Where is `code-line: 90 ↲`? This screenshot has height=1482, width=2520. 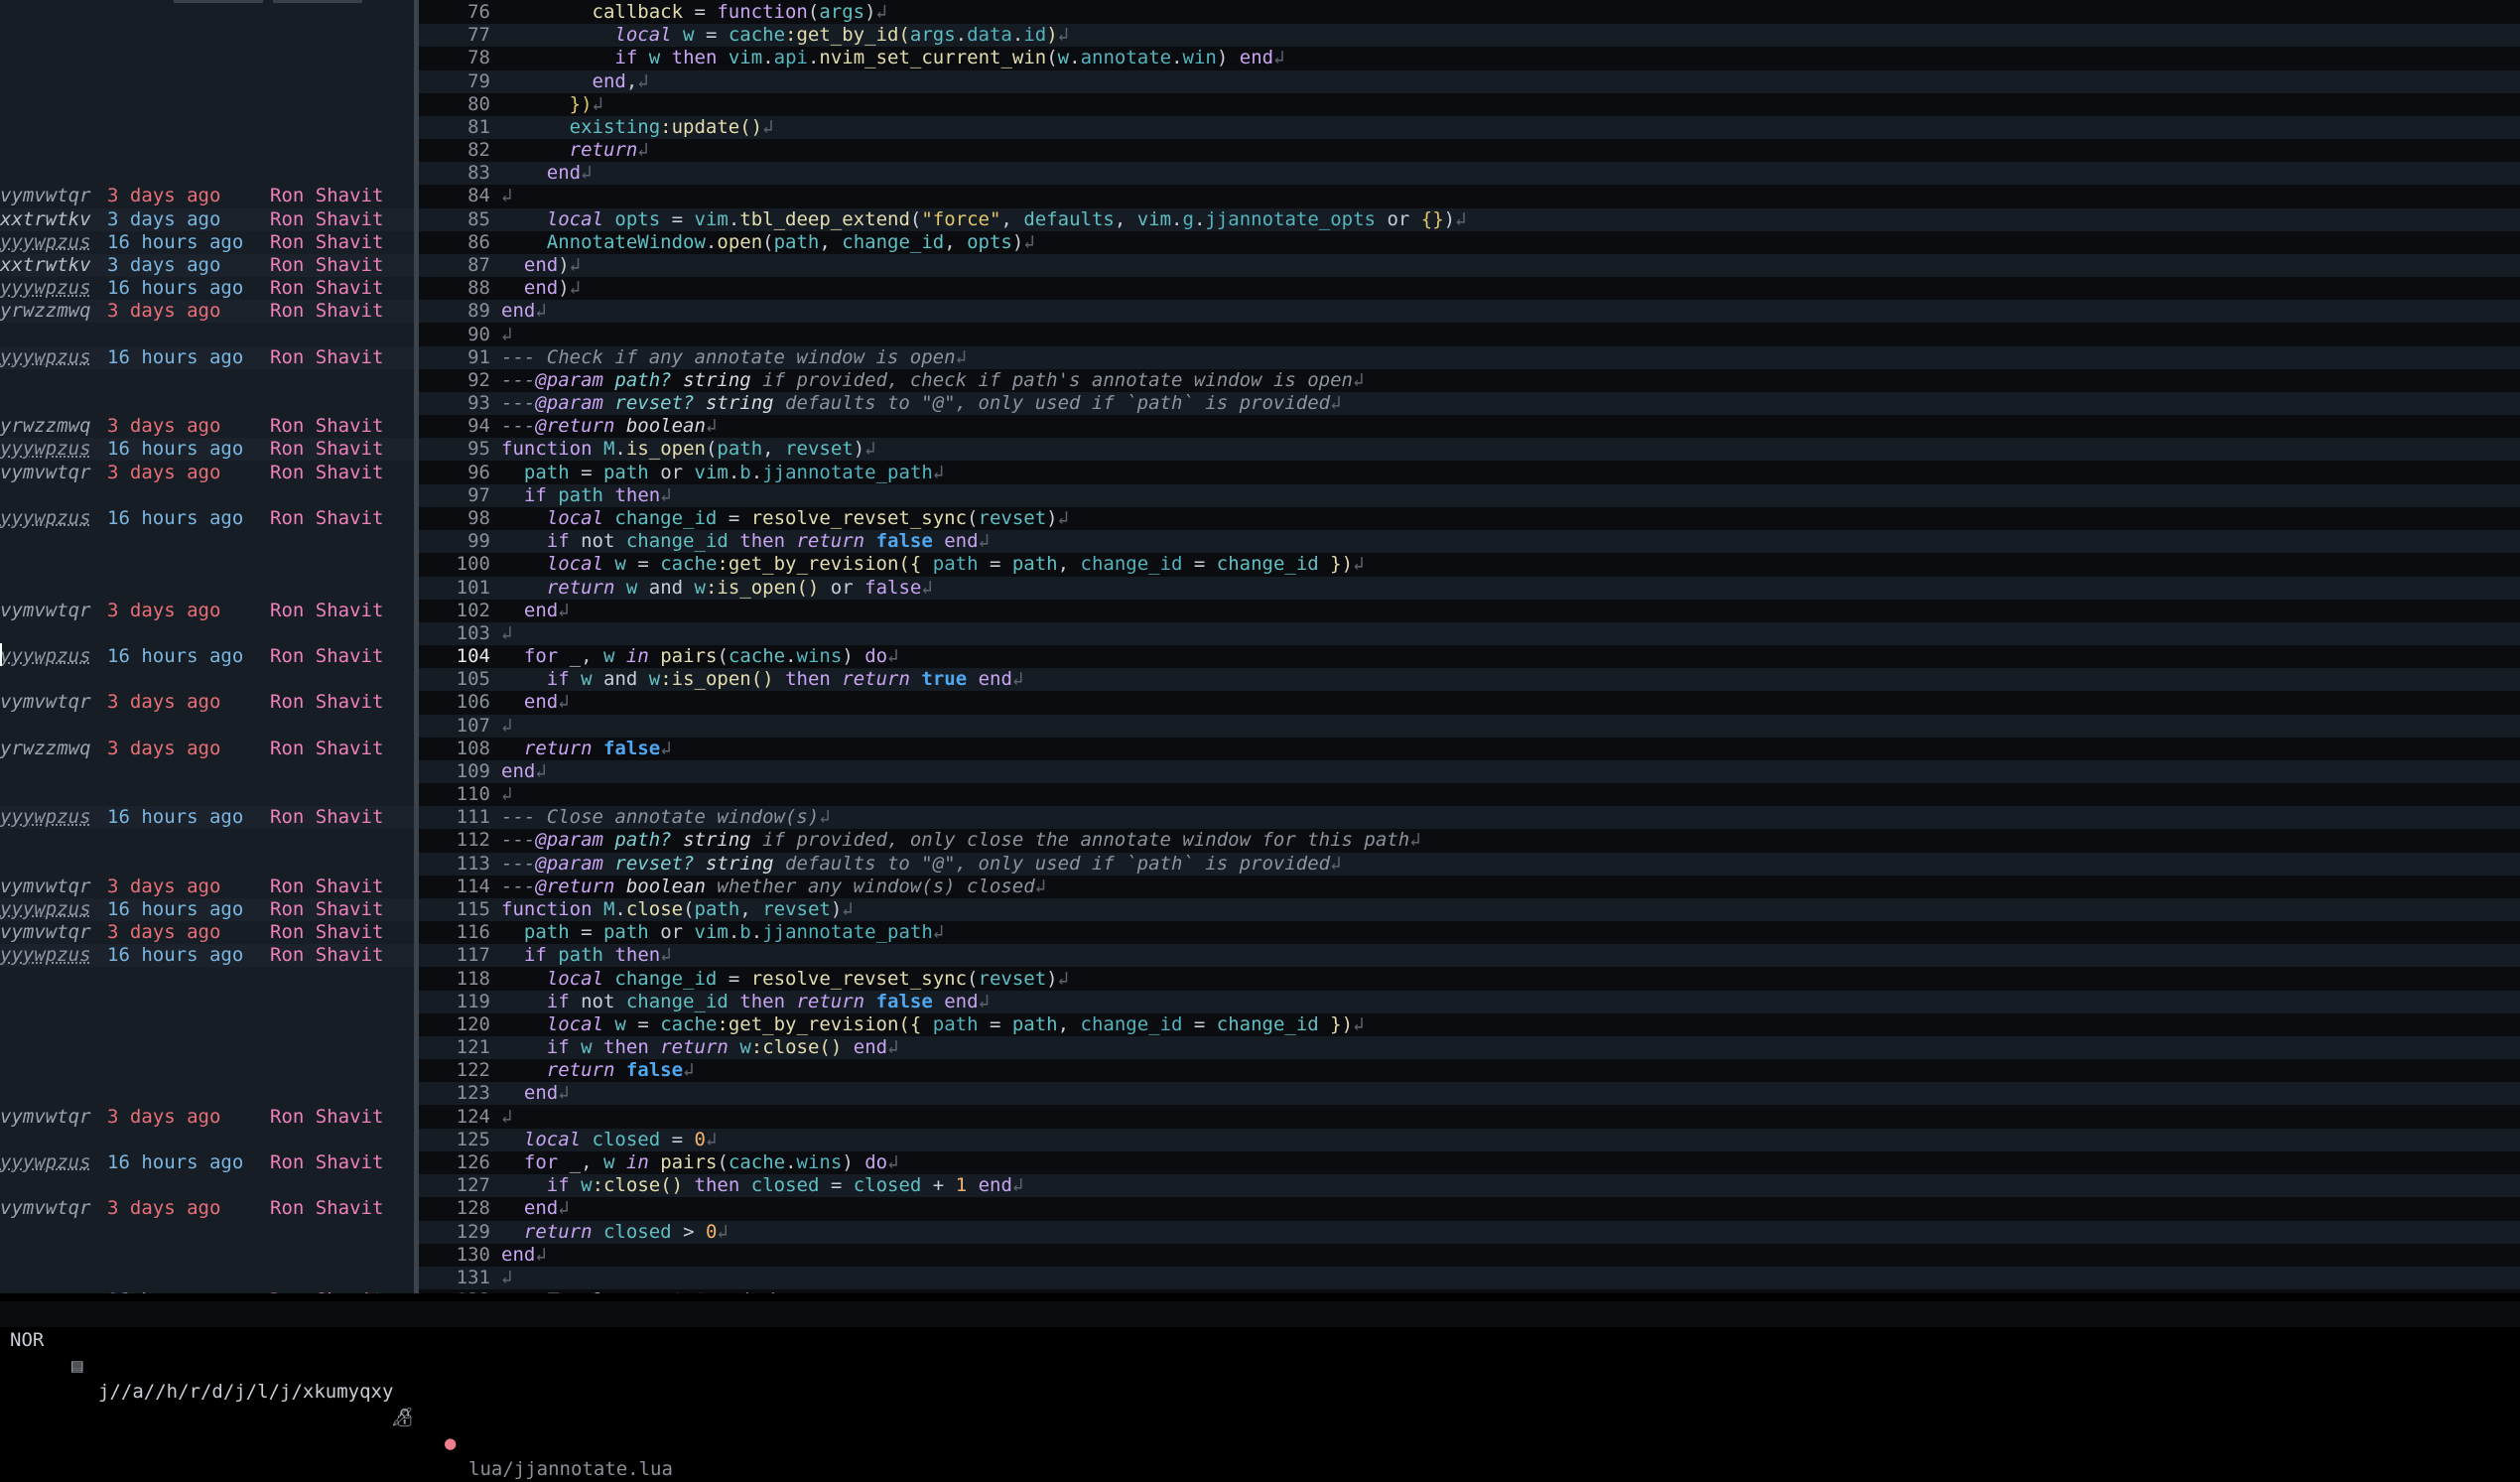 code-line: 90 ↲ is located at coordinates (1469, 335).